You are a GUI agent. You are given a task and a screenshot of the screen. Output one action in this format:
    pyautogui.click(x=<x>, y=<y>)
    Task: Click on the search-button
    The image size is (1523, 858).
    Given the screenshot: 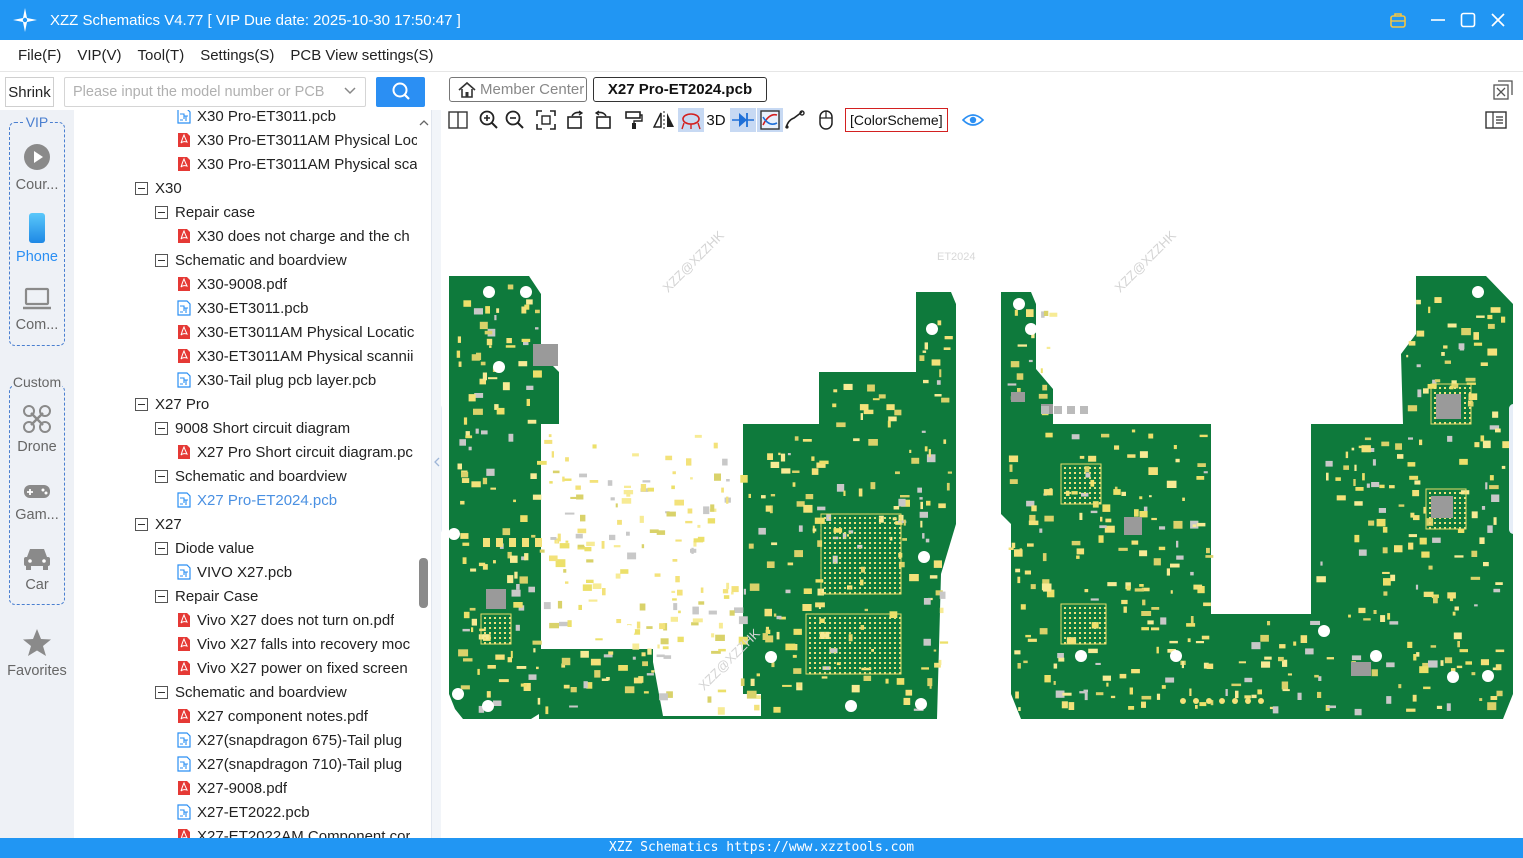 What is the action you would take?
    pyautogui.click(x=400, y=92)
    